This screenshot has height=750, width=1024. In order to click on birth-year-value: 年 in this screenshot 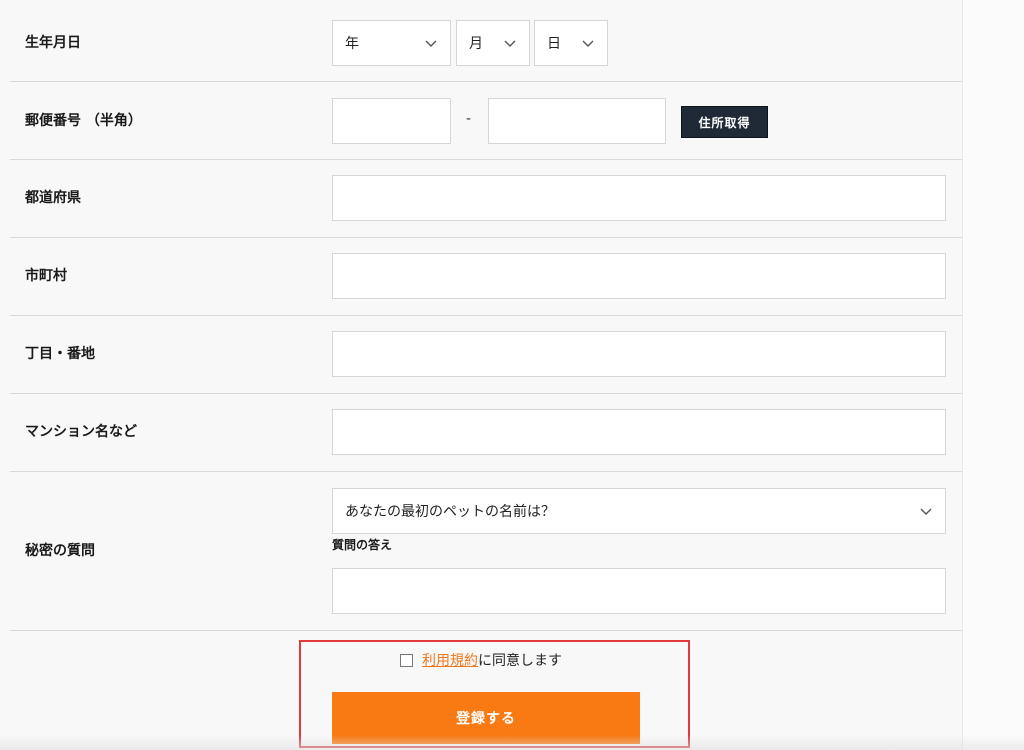, I will do `click(352, 44)`.